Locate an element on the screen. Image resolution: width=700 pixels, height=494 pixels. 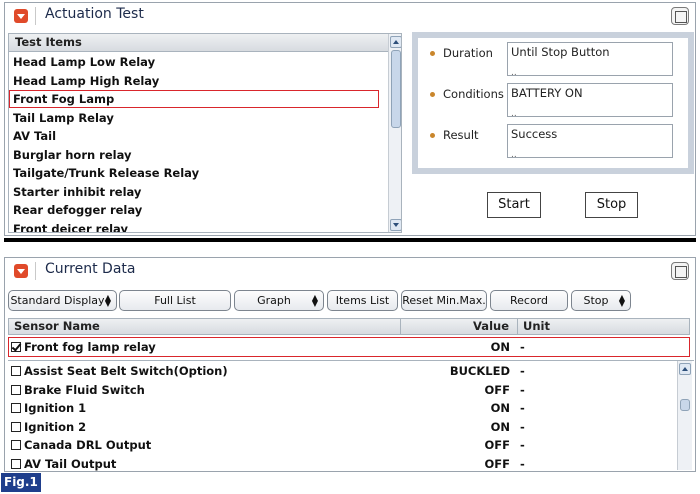
sensor-row: Ignition 1 ON - is located at coordinates (343, 408).